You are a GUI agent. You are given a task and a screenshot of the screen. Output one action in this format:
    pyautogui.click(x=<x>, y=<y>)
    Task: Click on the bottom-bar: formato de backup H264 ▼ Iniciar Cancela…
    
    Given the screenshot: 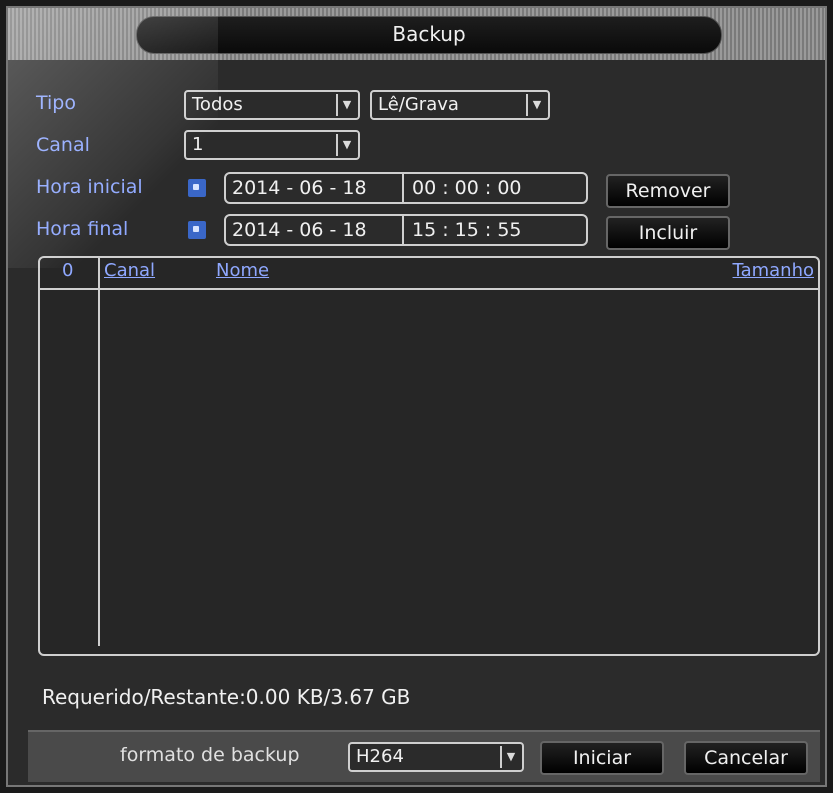 What is the action you would take?
    pyautogui.click(x=424, y=756)
    